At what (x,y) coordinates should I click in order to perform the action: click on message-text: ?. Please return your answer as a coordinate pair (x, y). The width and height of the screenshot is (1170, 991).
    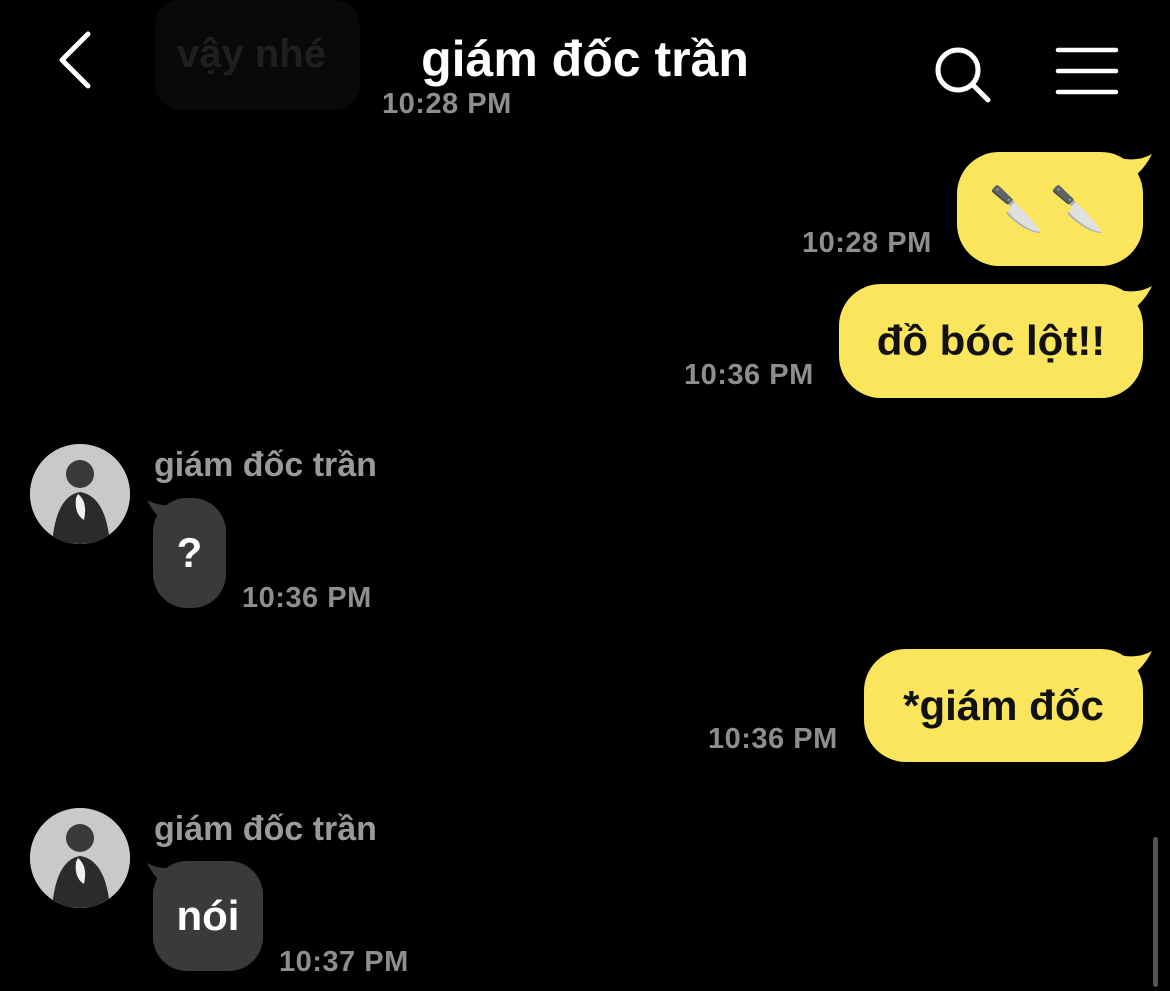
    Looking at the image, I should click on (189, 552).